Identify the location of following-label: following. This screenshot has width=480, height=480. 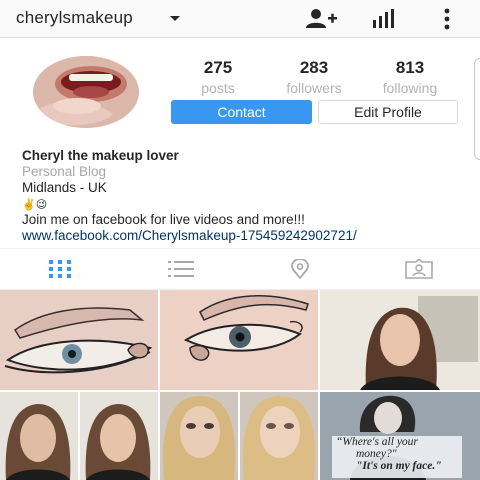
(410, 88).